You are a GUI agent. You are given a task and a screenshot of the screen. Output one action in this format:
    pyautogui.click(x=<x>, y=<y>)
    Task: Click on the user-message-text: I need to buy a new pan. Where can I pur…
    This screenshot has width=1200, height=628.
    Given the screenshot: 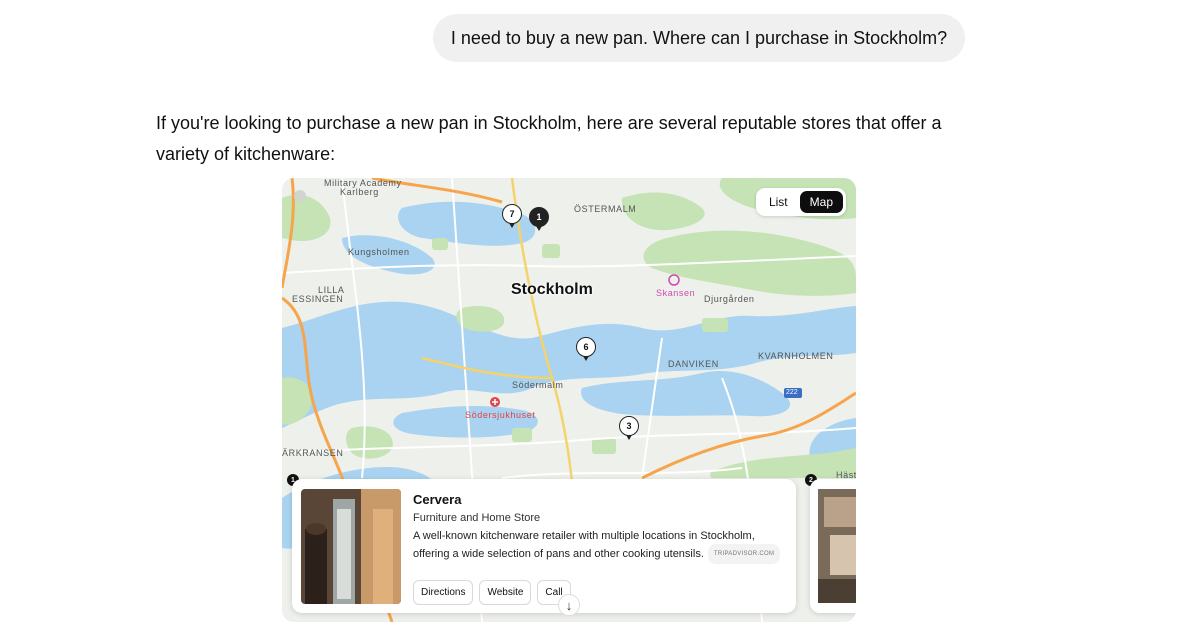 What is the action you would take?
    pyautogui.click(x=699, y=37)
    